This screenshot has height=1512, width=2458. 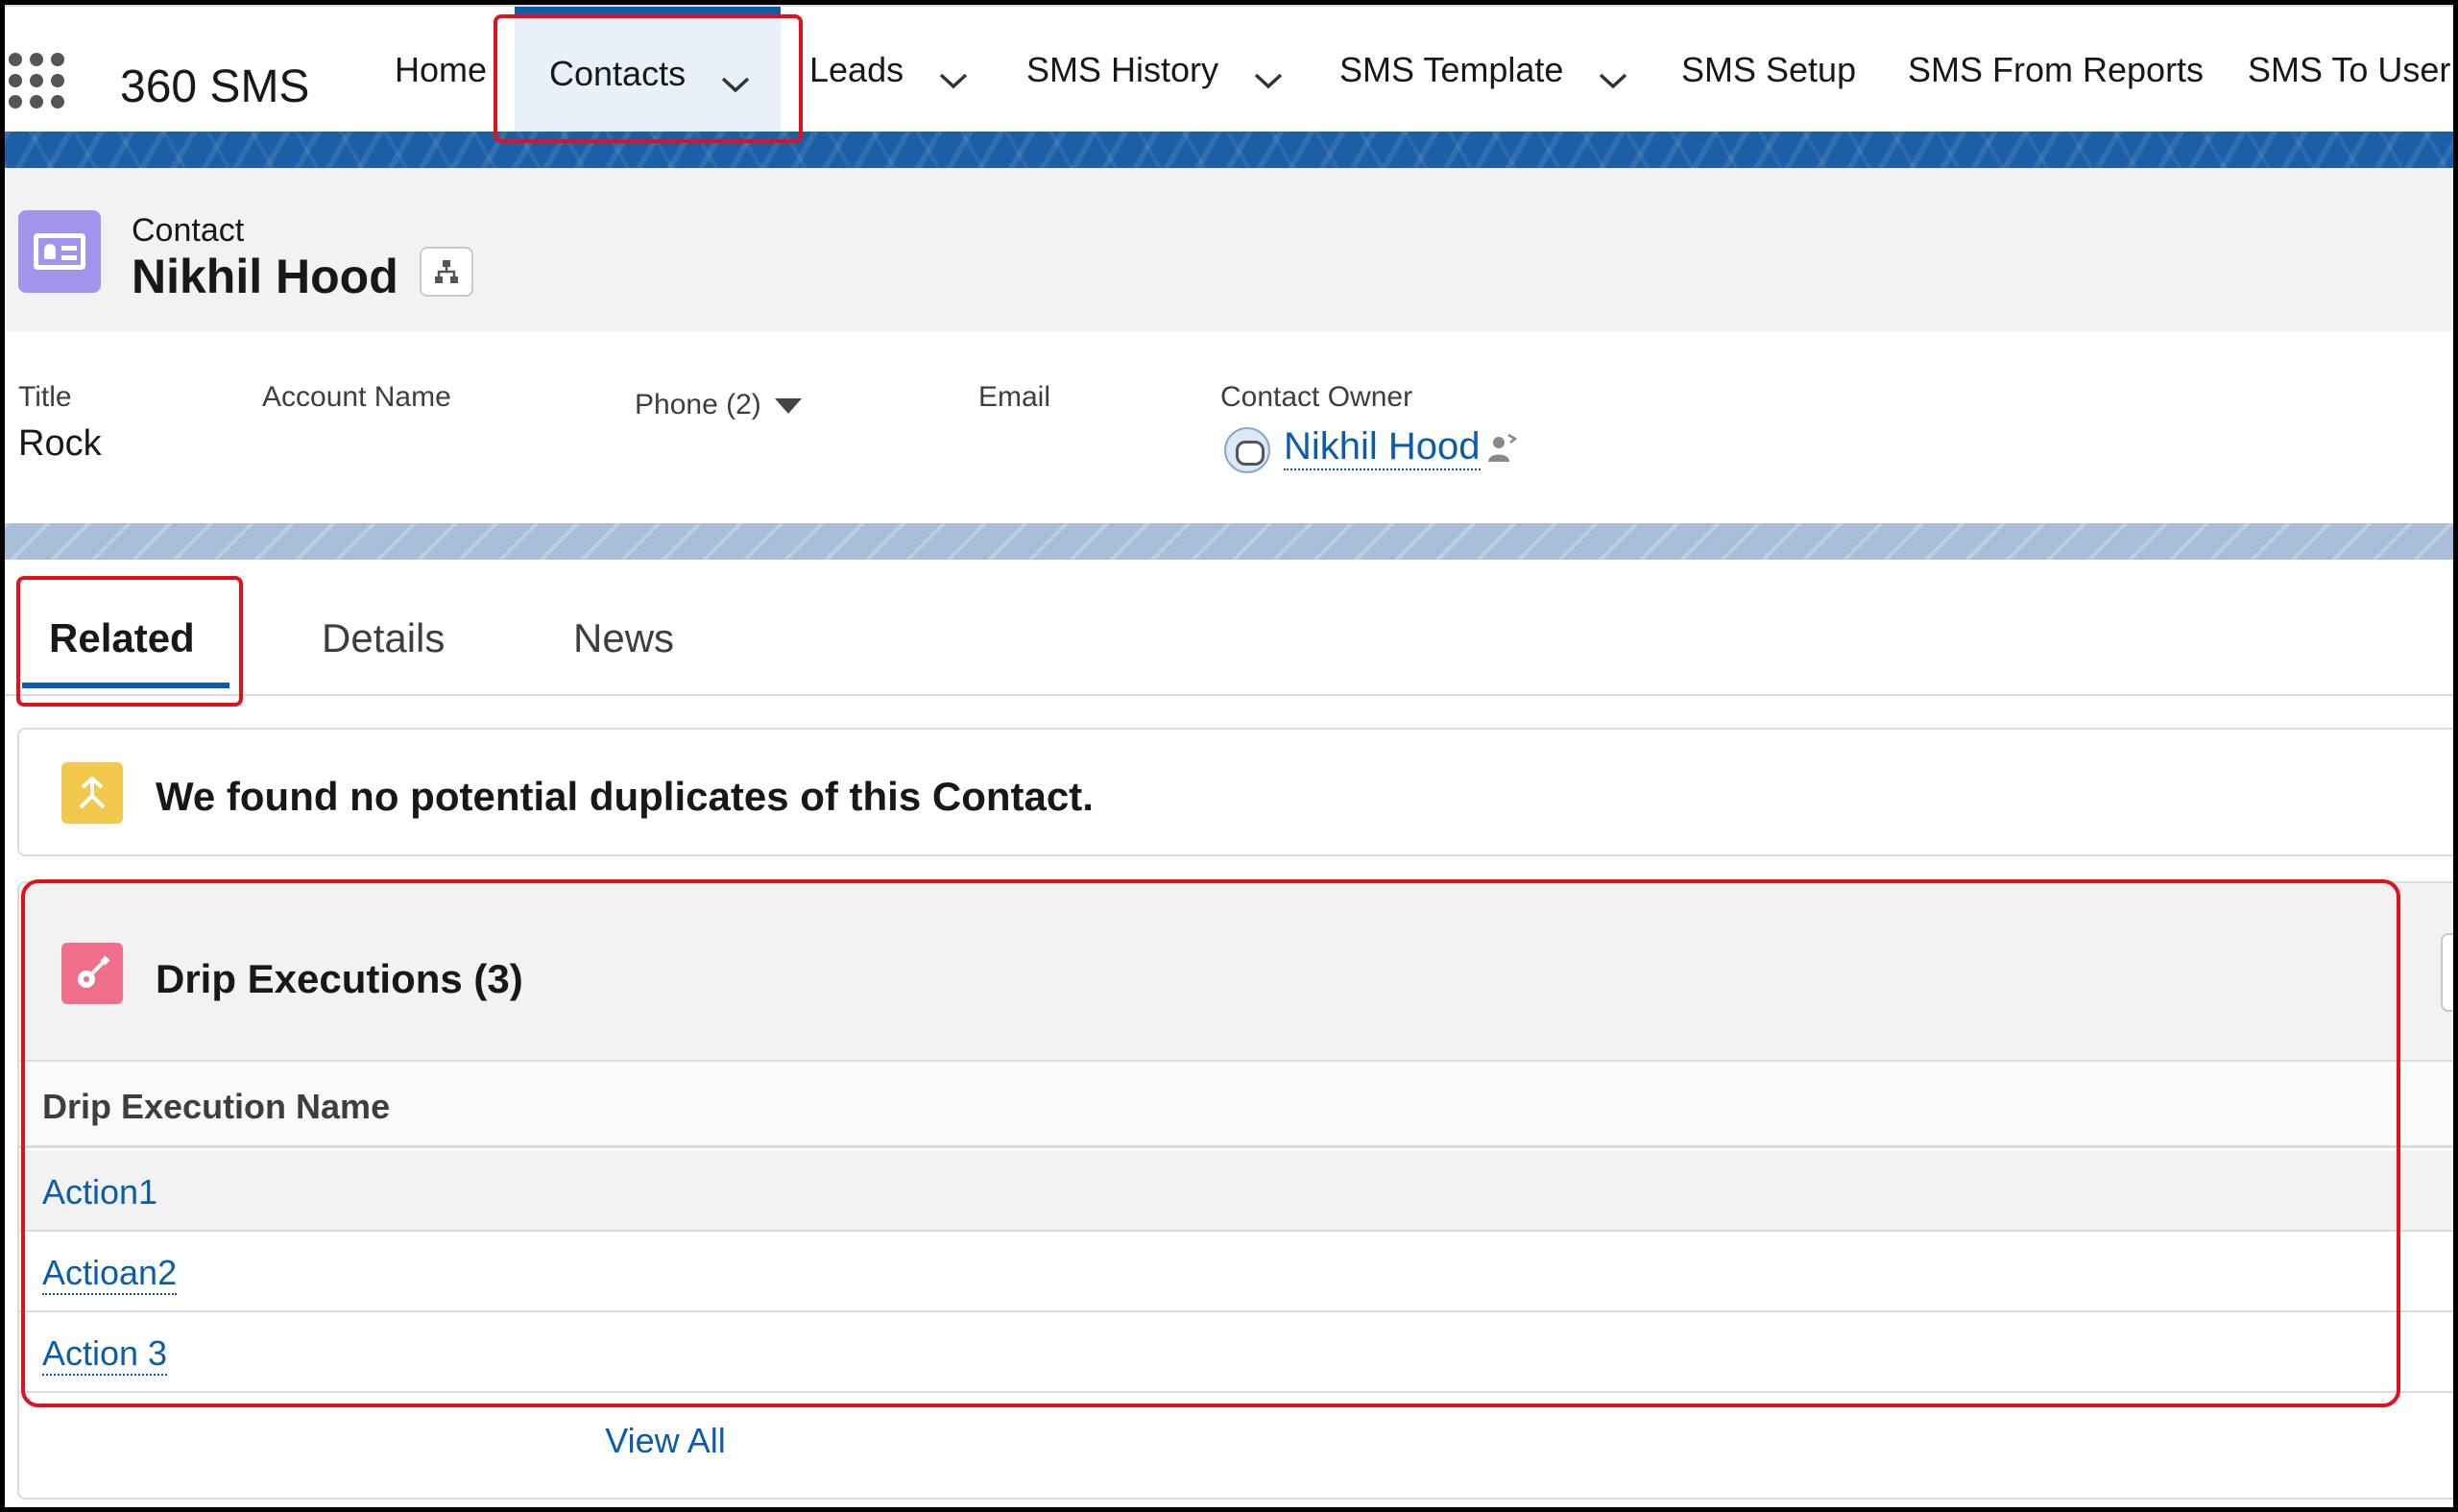 I want to click on title-value: Rock, so click(x=60, y=443).